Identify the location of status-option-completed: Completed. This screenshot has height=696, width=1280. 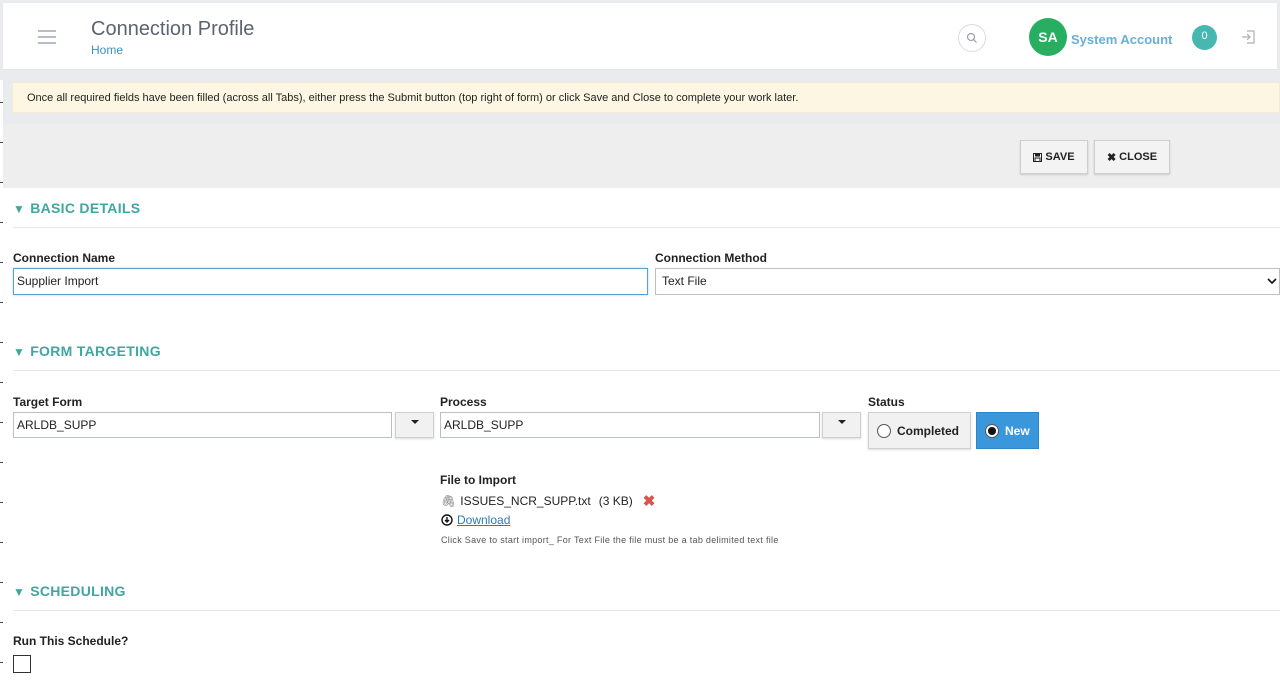
(919, 430).